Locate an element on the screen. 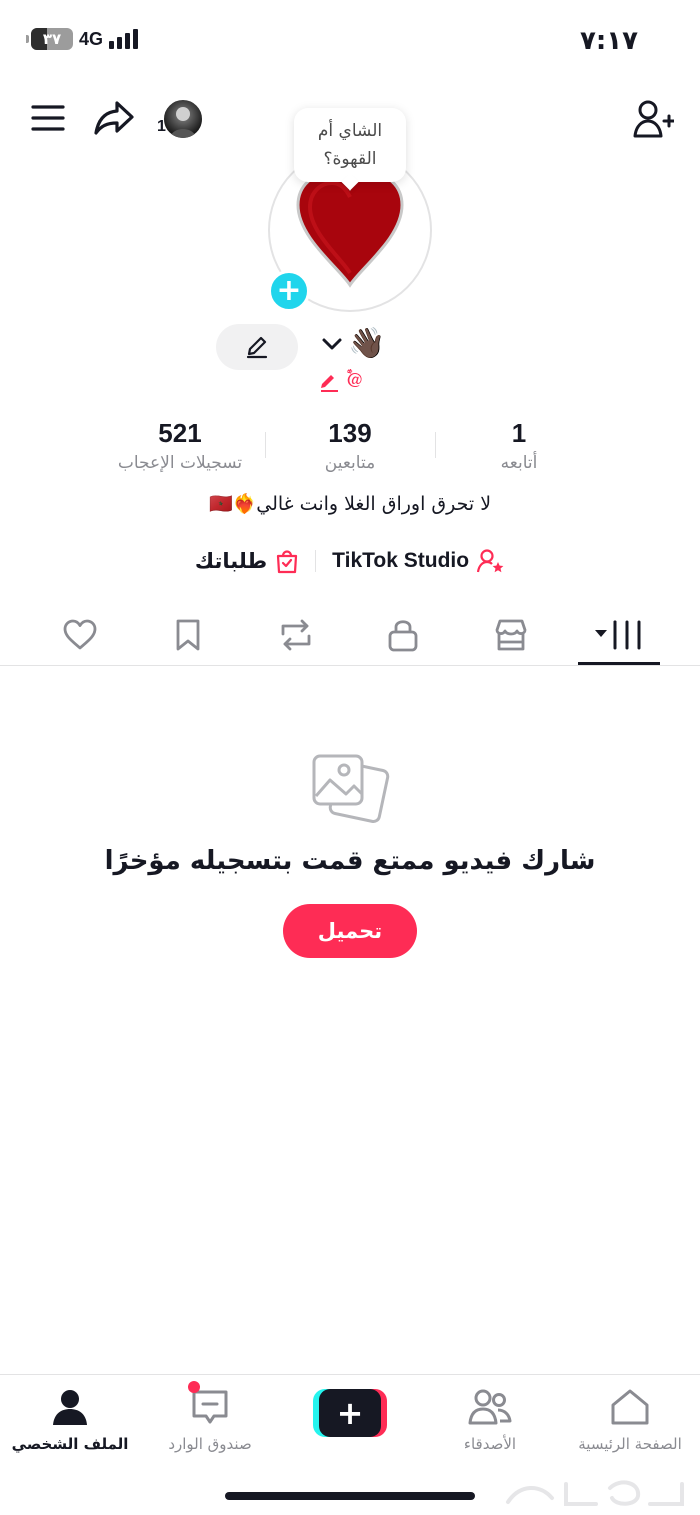 This screenshot has width=700, height=1515. followers-label: متابعين is located at coordinates (350, 463).